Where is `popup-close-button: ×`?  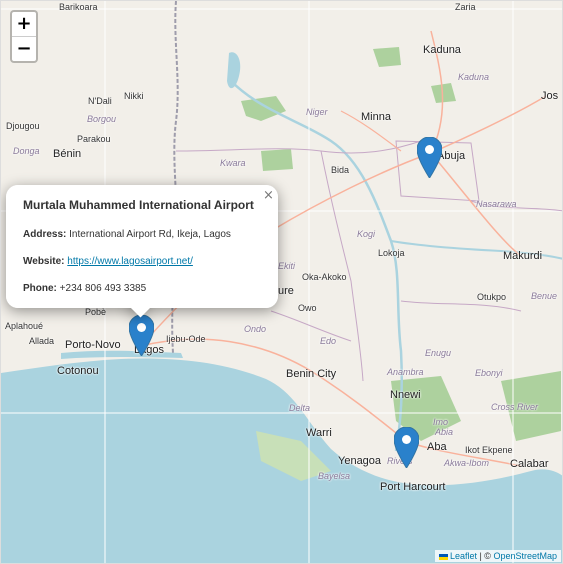 popup-close-button: × is located at coordinates (268, 195).